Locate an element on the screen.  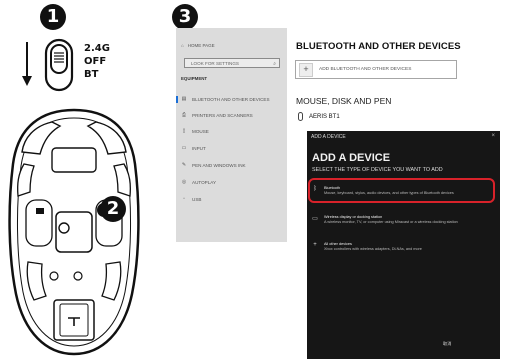
step-3-marker: 3 is located at coordinates (185, 17).